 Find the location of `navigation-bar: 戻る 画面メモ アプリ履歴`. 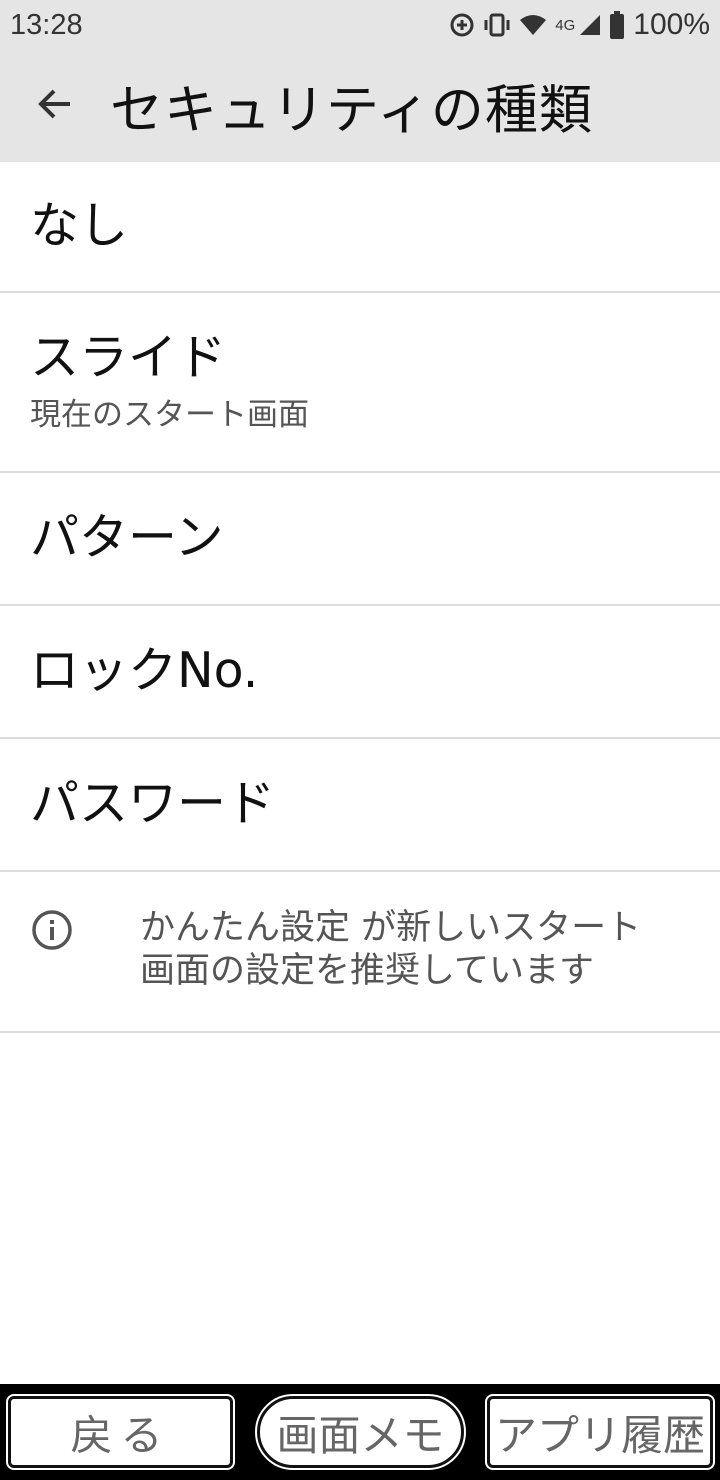

navigation-bar: 戻る 画面メモ アプリ履歴 is located at coordinates (360, 1432).